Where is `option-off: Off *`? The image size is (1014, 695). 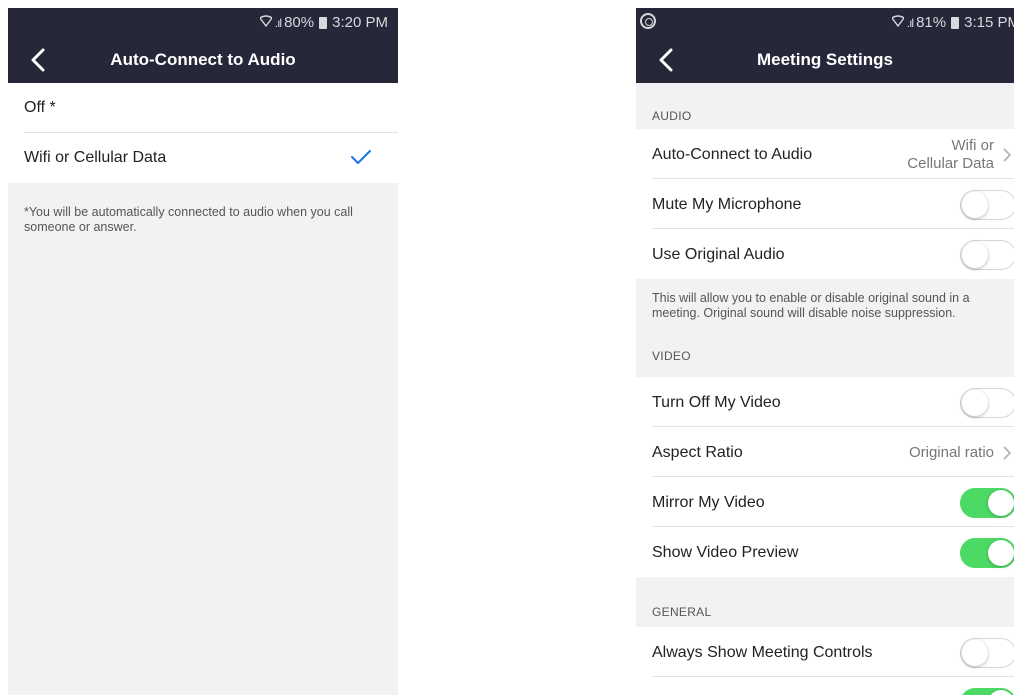
option-off: Off * is located at coordinates (203, 108).